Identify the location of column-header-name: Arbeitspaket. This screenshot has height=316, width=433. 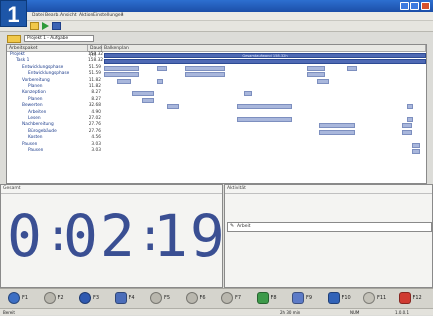
(47, 48).